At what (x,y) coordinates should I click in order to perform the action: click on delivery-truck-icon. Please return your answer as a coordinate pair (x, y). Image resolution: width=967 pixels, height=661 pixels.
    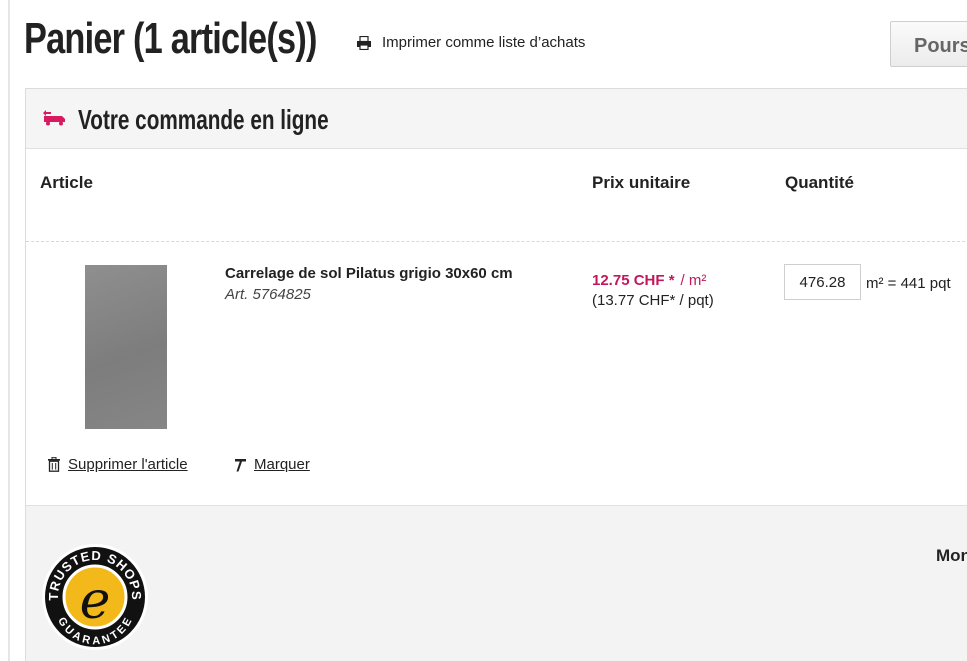
    Looking at the image, I should click on (54, 118).